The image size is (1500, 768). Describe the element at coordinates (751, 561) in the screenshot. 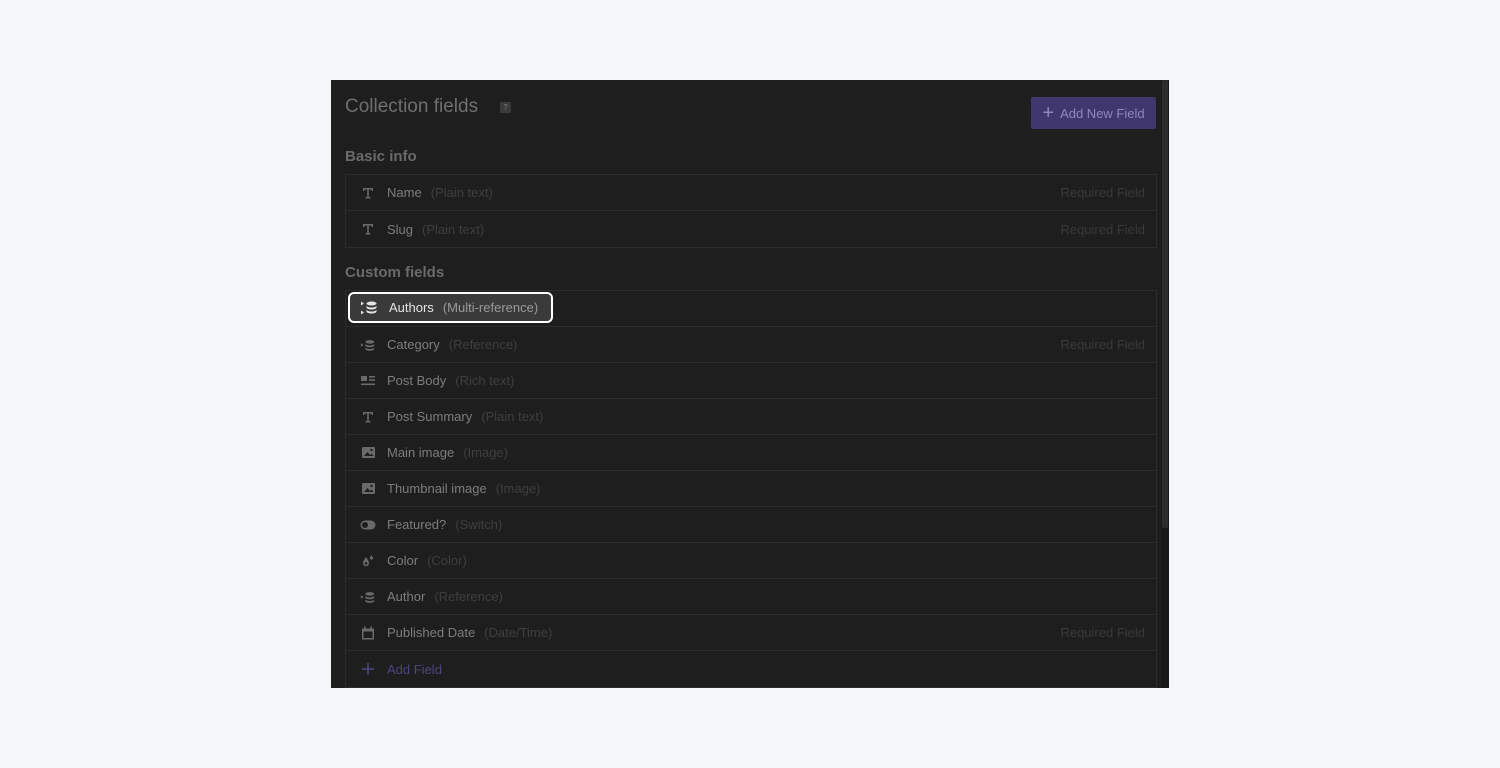

I see `field-row-color: Color (Color)` at that location.